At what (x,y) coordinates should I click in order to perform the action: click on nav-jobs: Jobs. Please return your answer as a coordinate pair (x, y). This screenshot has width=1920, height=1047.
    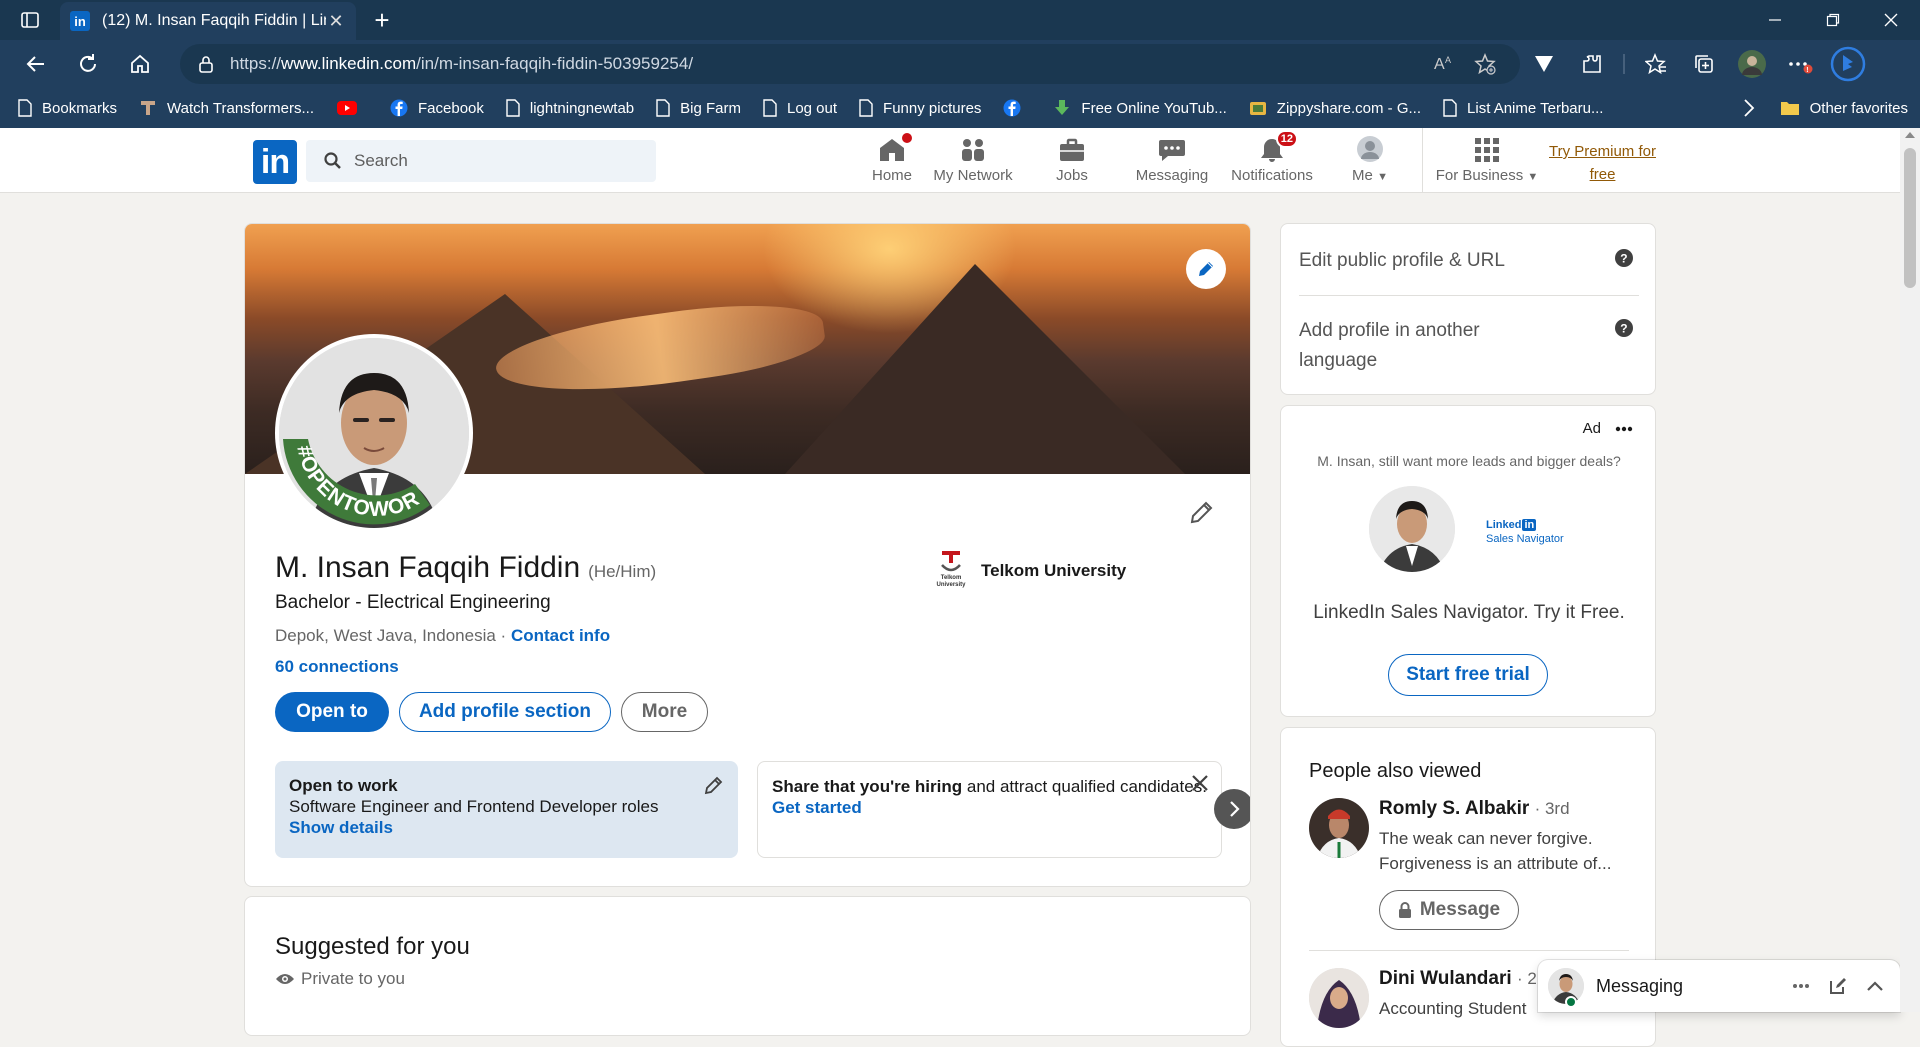
    Looking at the image, I should click on (1072, 160).